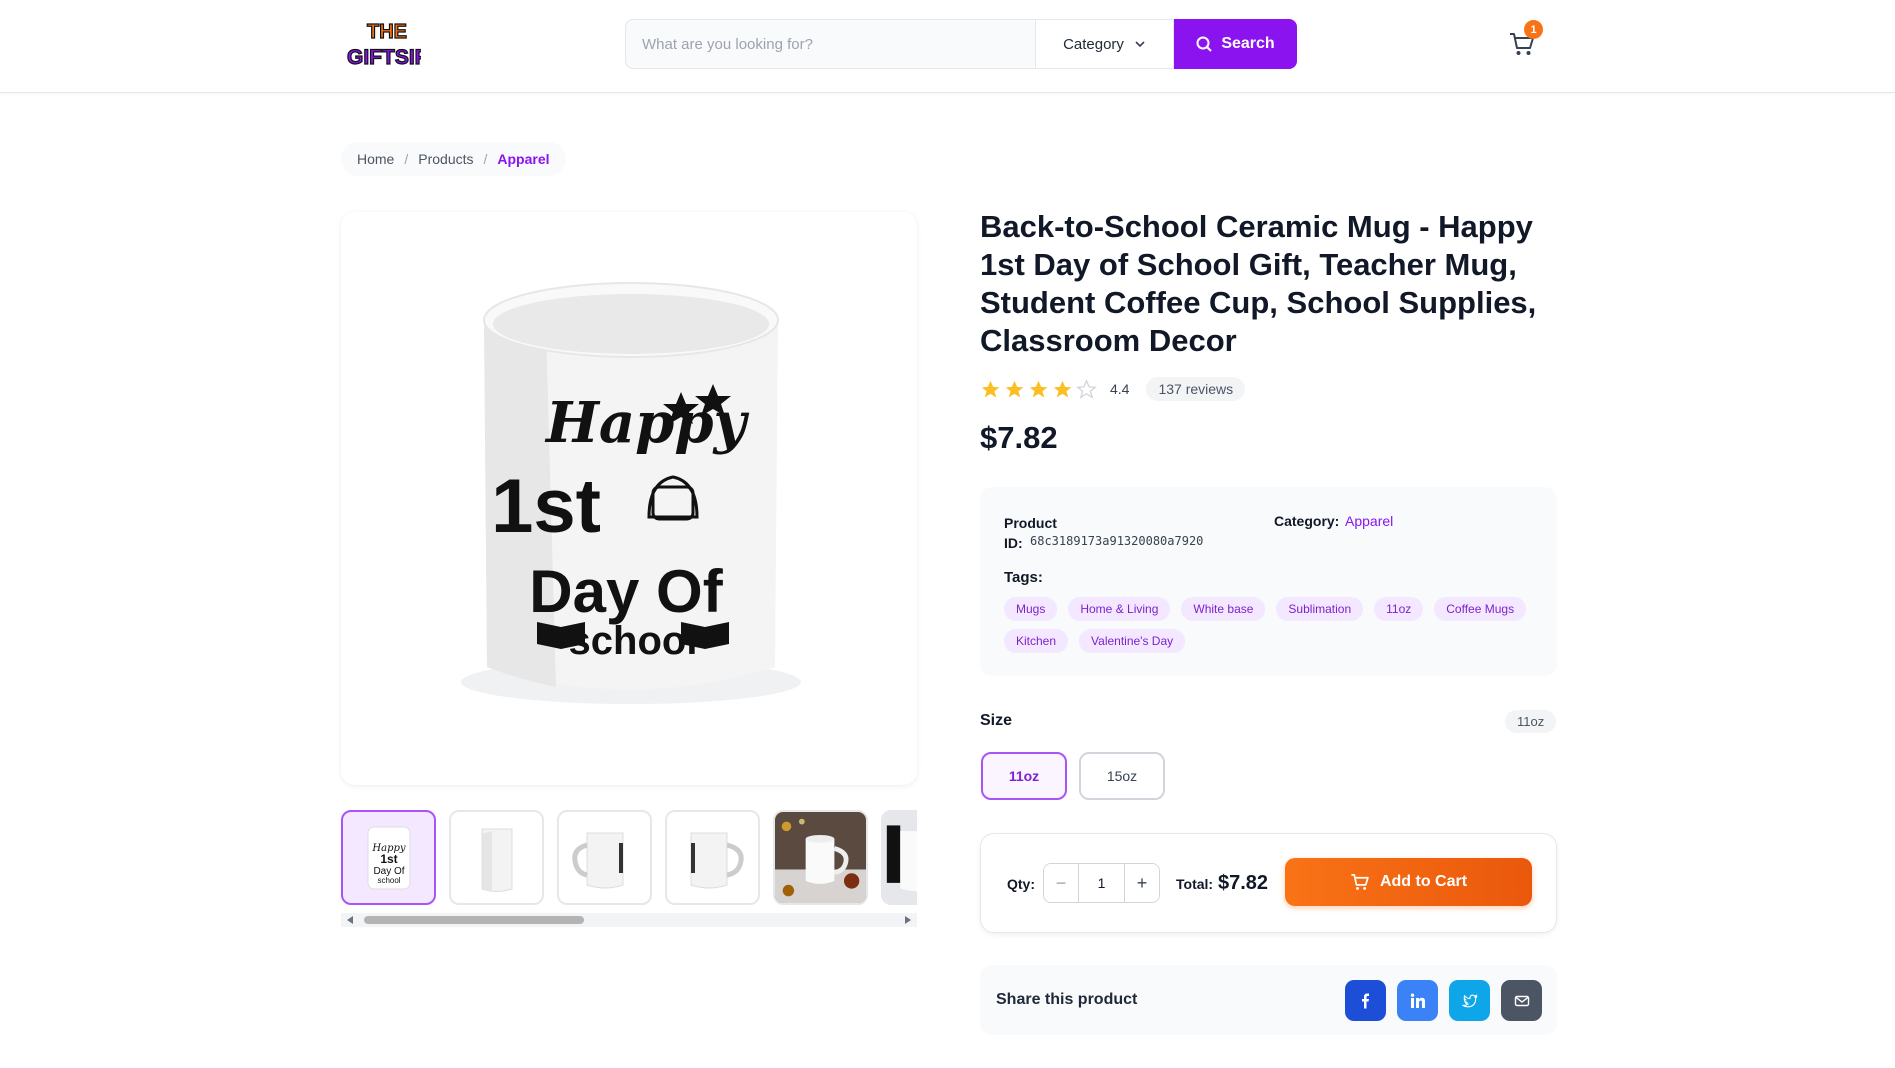 The width and height of the screenshot is (1895, 1068). I want to click on product-id-value: 68c3189173a91320080a7920, so click(1117, 541).